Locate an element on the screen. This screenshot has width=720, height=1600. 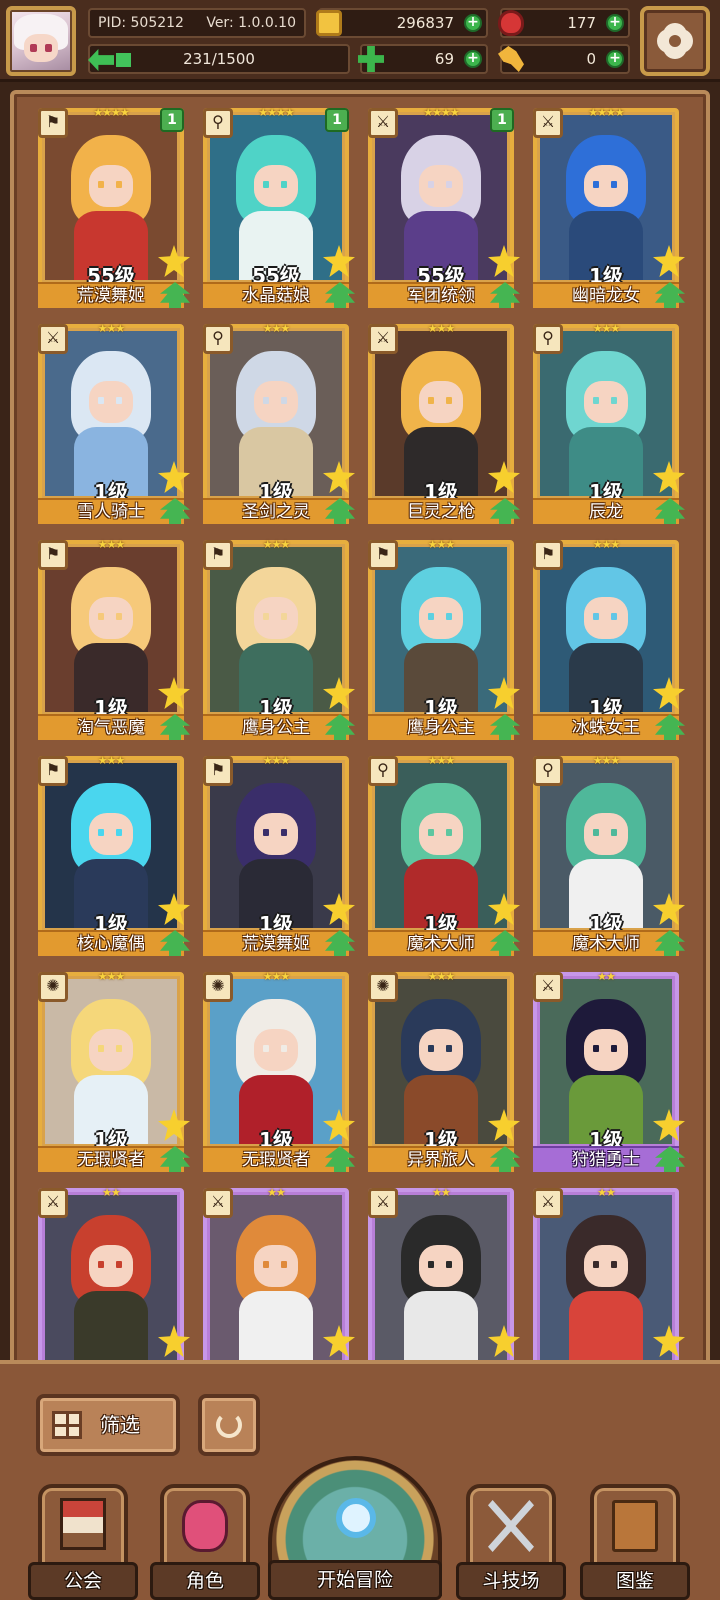
nav-guild: 公会 is located at coordinates (83, 1536).